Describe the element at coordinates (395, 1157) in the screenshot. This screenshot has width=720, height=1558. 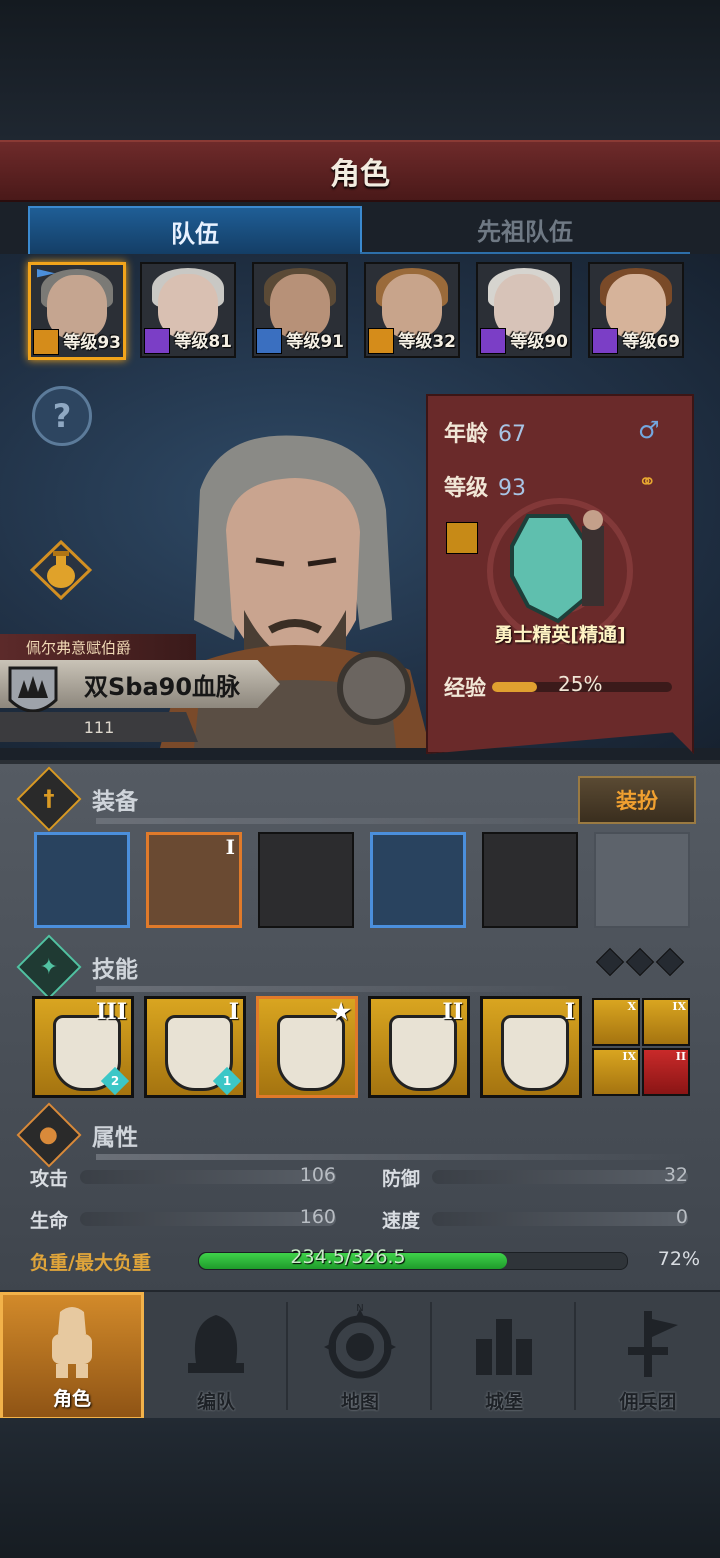
I see `attributes-divider` at that location.